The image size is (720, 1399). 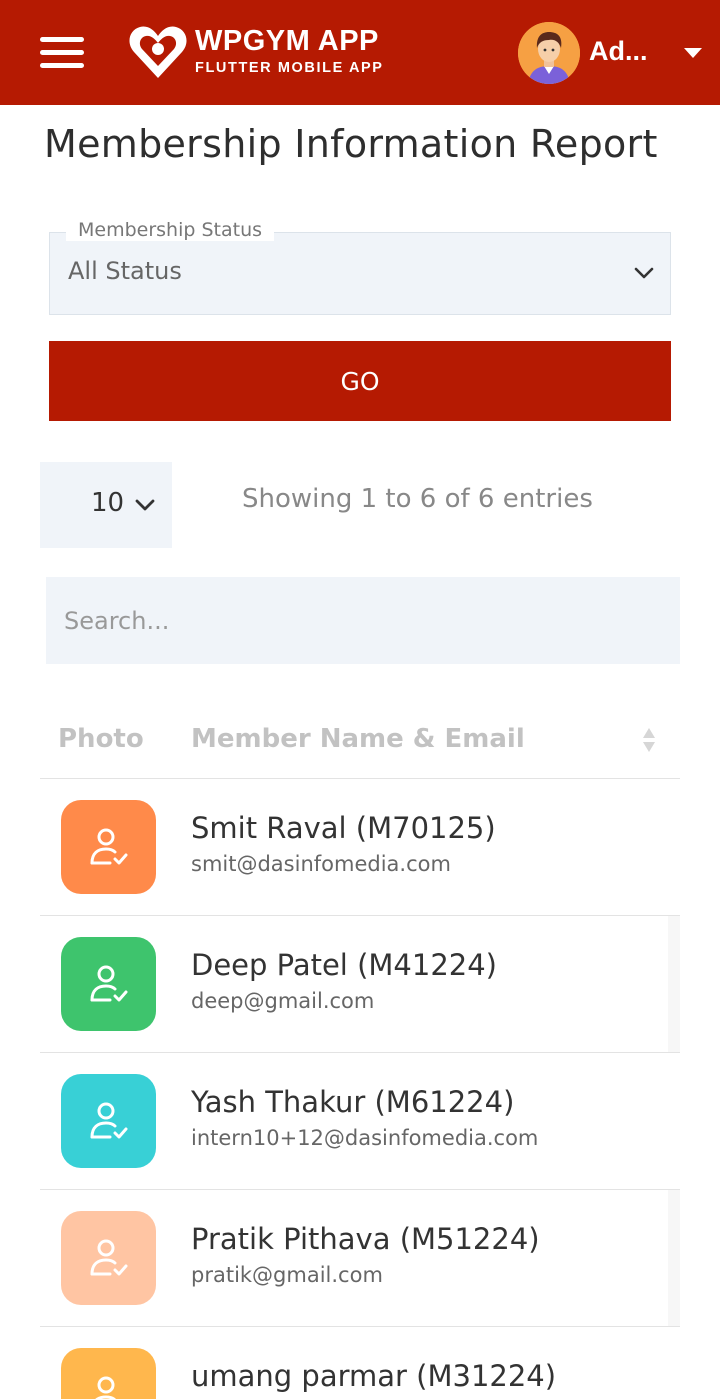 What do you see at coordinates (358, 739) in the screenshot?
I see `column-header-member-name: Member Name & Email` at bounding box center [358, 739].